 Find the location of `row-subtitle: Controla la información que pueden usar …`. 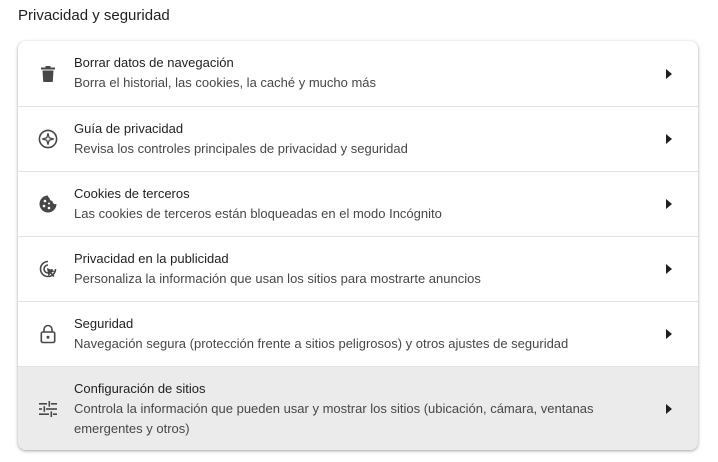

row-subtitle: Controla la información que pueden usar … is located at coordinates (334, 418).